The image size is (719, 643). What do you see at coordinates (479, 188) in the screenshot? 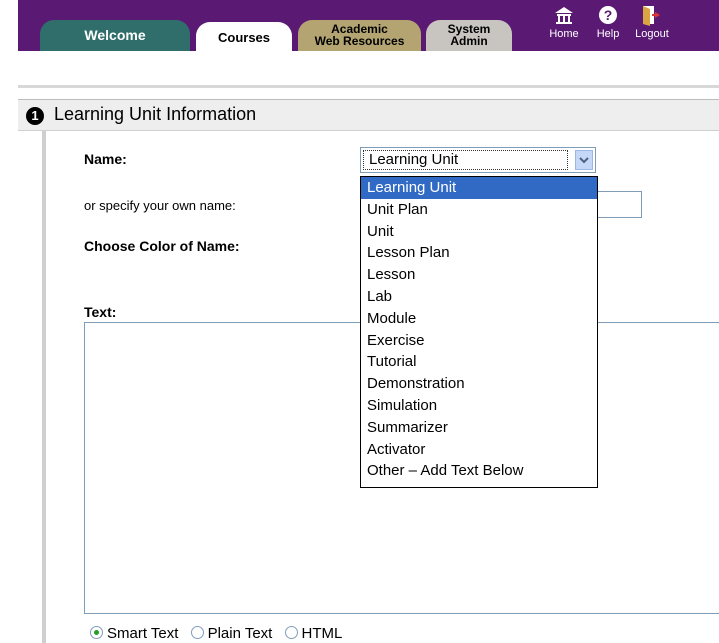
I see `option-learning-unit: Learning Unit` at bounding box center [479, 188].